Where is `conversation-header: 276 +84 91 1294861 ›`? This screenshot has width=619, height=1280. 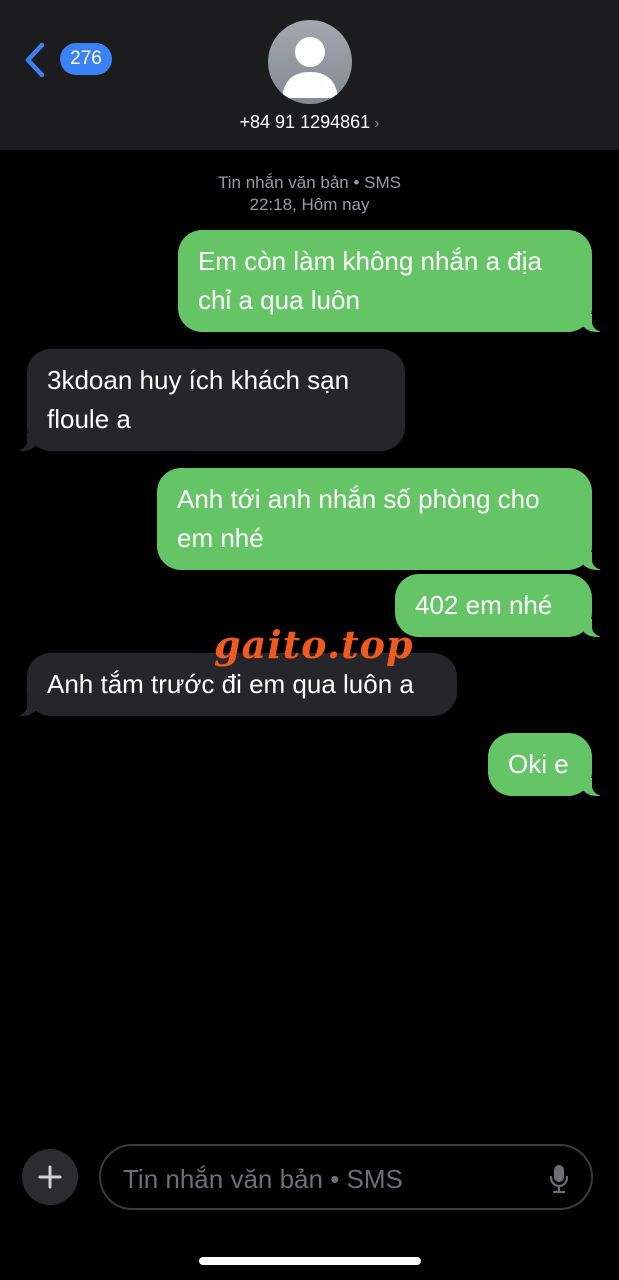 conversation-header: 276 +84 91 1294861 › is located at coordinates (309, 75).